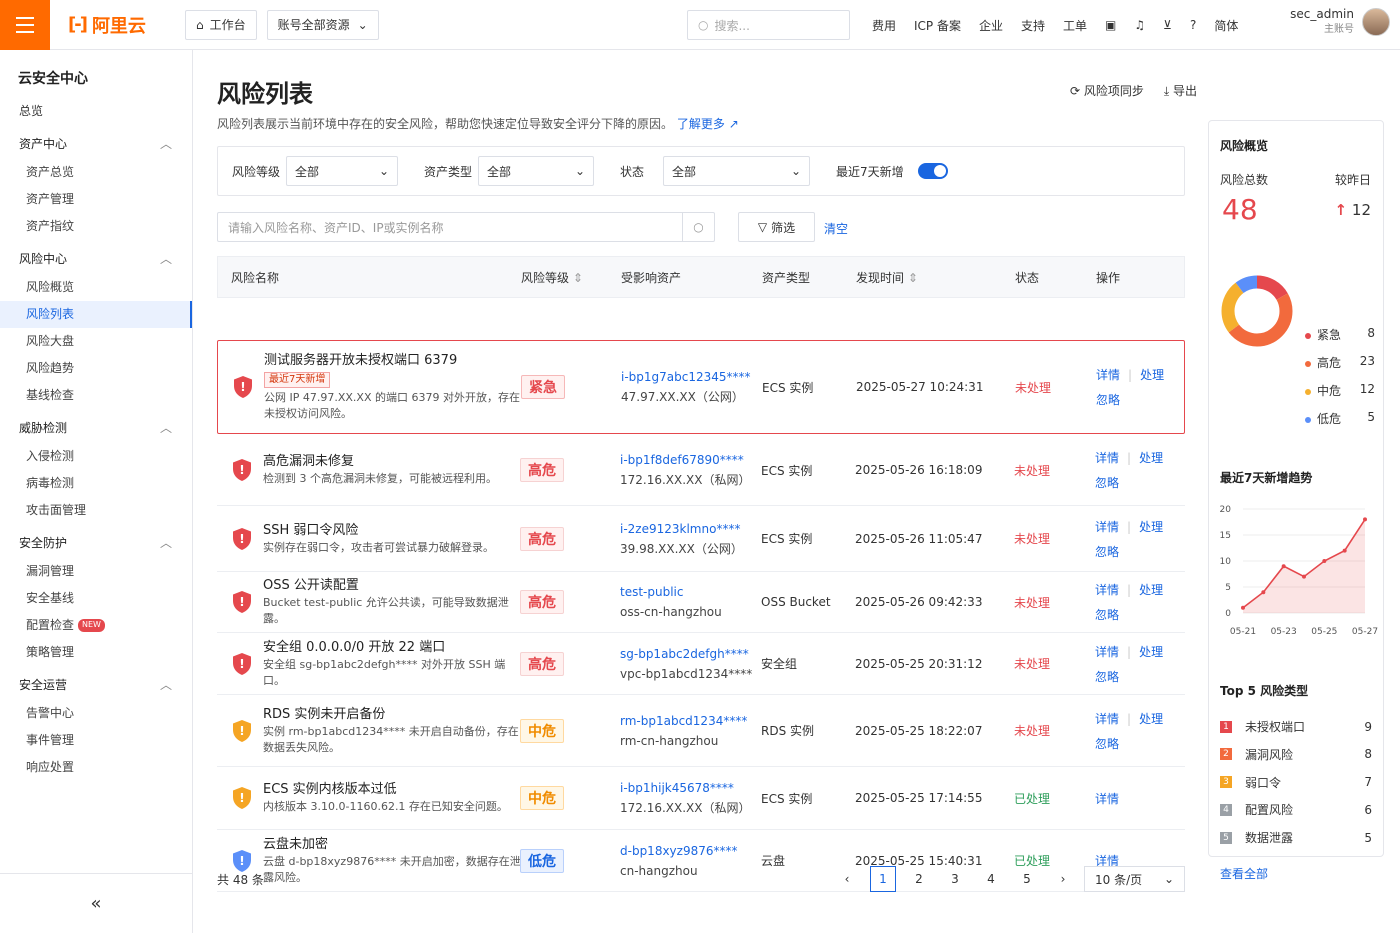 This screenshot has width=1400, height=933. Describe the element at coordinates (96, 740) in the screenshot. I see `sidebar-item: 事件管理` at that location.